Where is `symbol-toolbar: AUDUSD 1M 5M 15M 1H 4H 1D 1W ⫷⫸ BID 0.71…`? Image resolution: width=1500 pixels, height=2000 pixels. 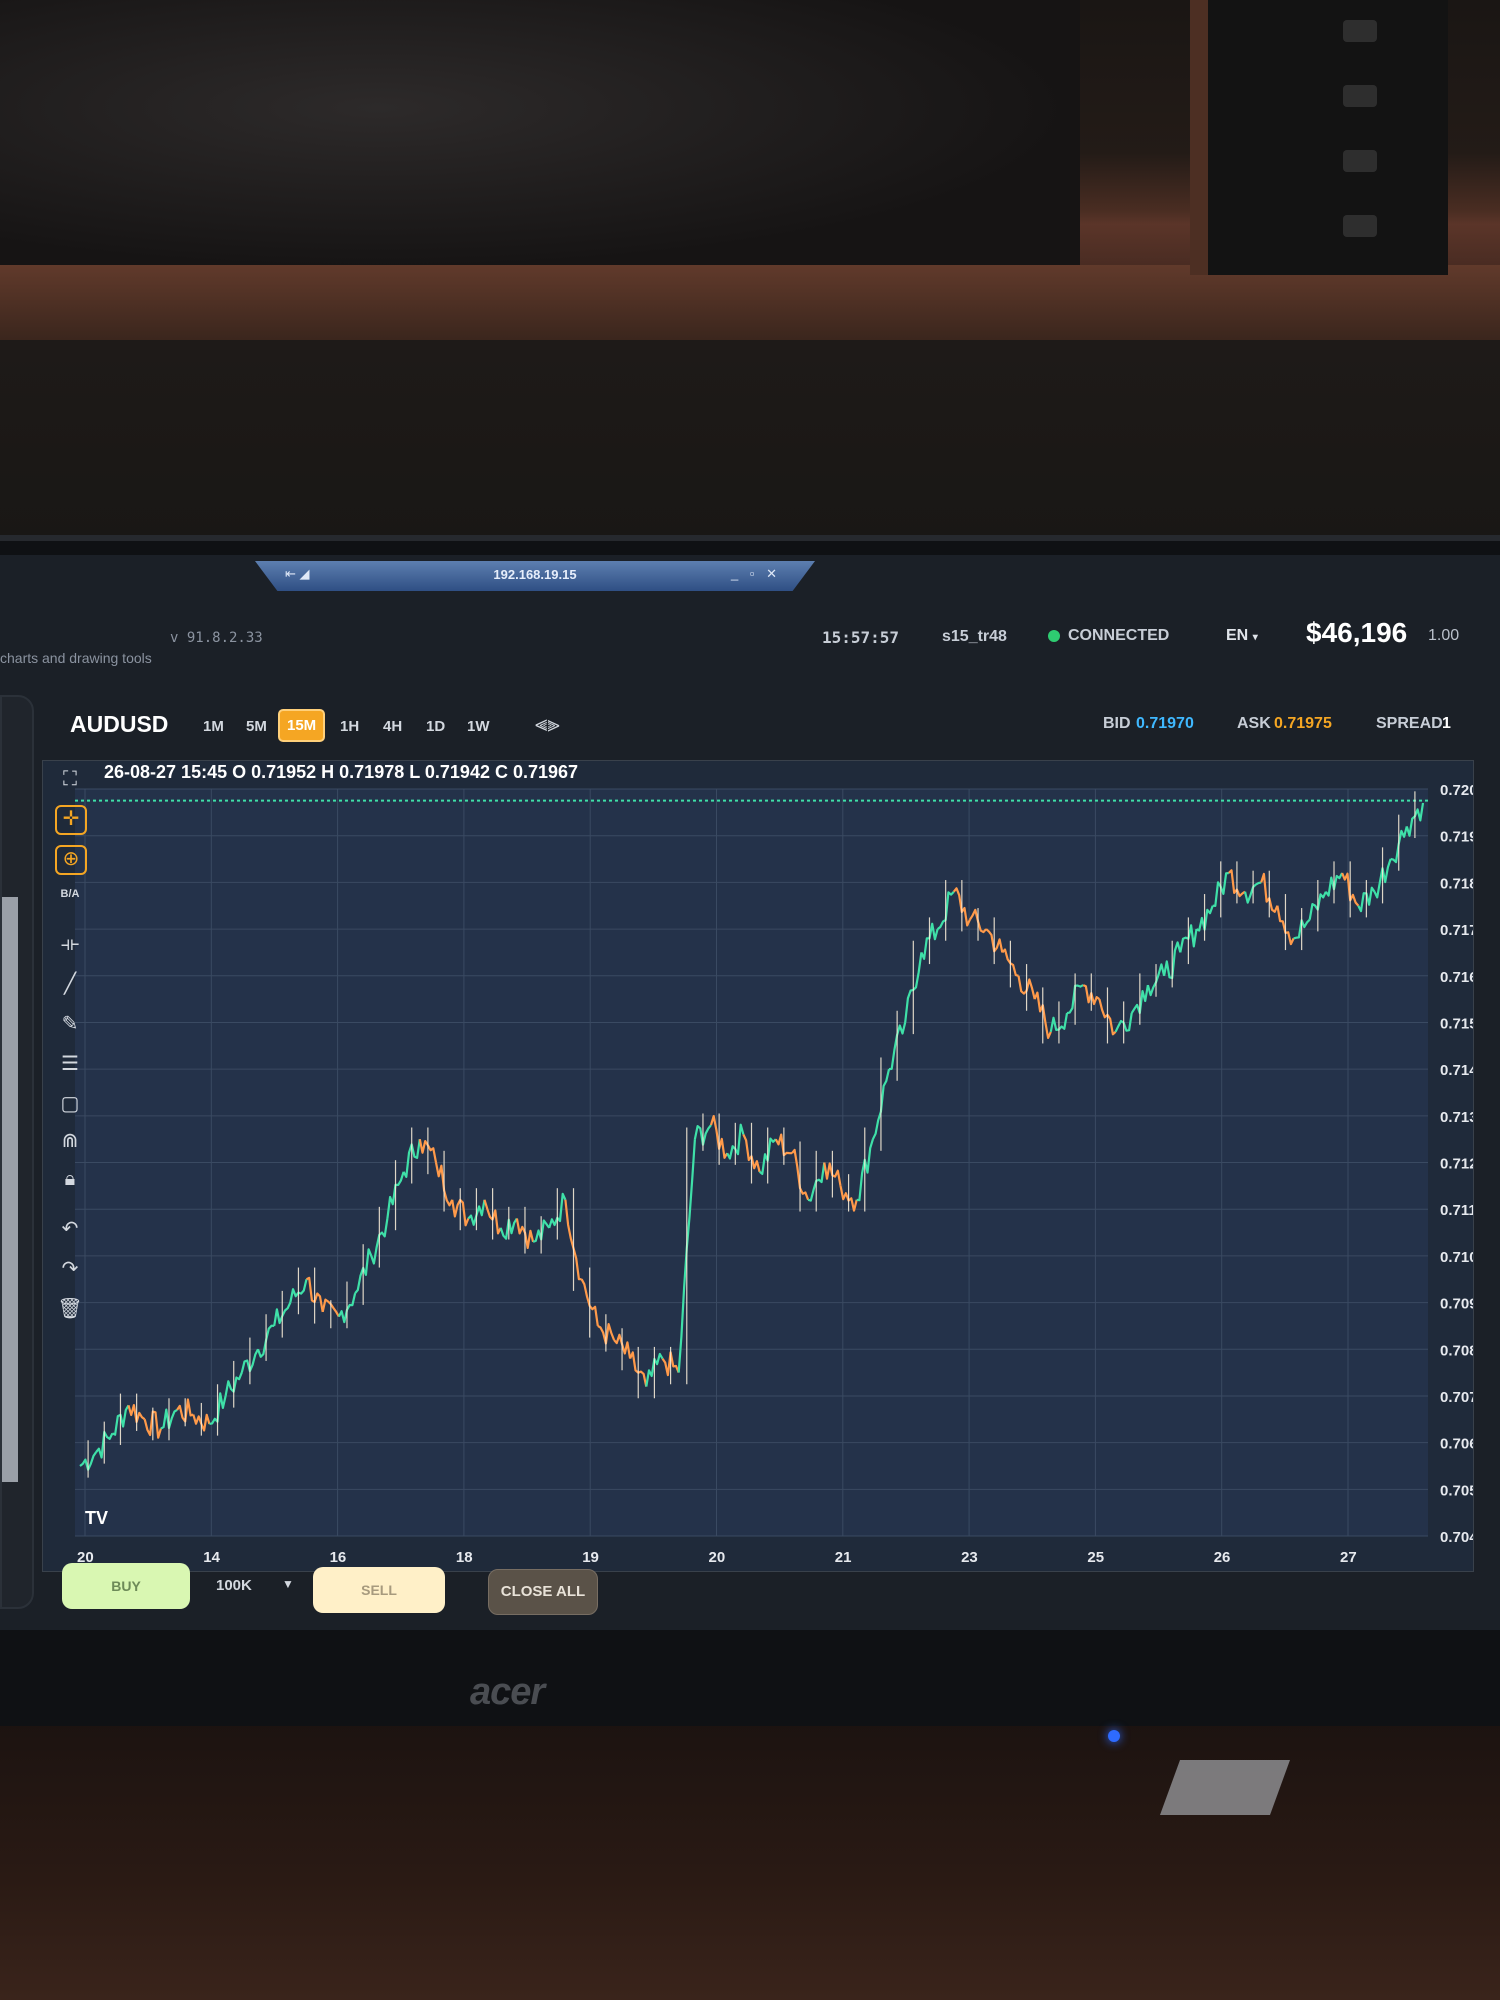 symbol-toolbar: AUDUSD 1M 5M 15M 1H 4H 1D 1W ⫷⫸ BID 0.71… is located at coordinates (765, 723).